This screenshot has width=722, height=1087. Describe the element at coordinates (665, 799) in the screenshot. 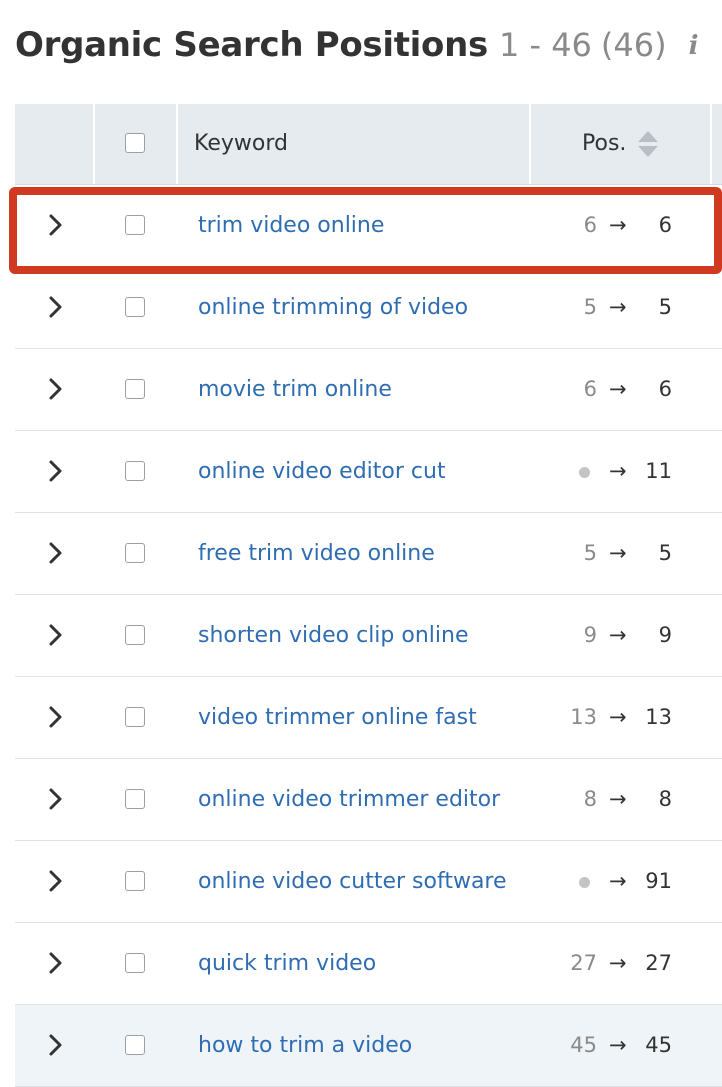

I see `current-position: 8` at that location.